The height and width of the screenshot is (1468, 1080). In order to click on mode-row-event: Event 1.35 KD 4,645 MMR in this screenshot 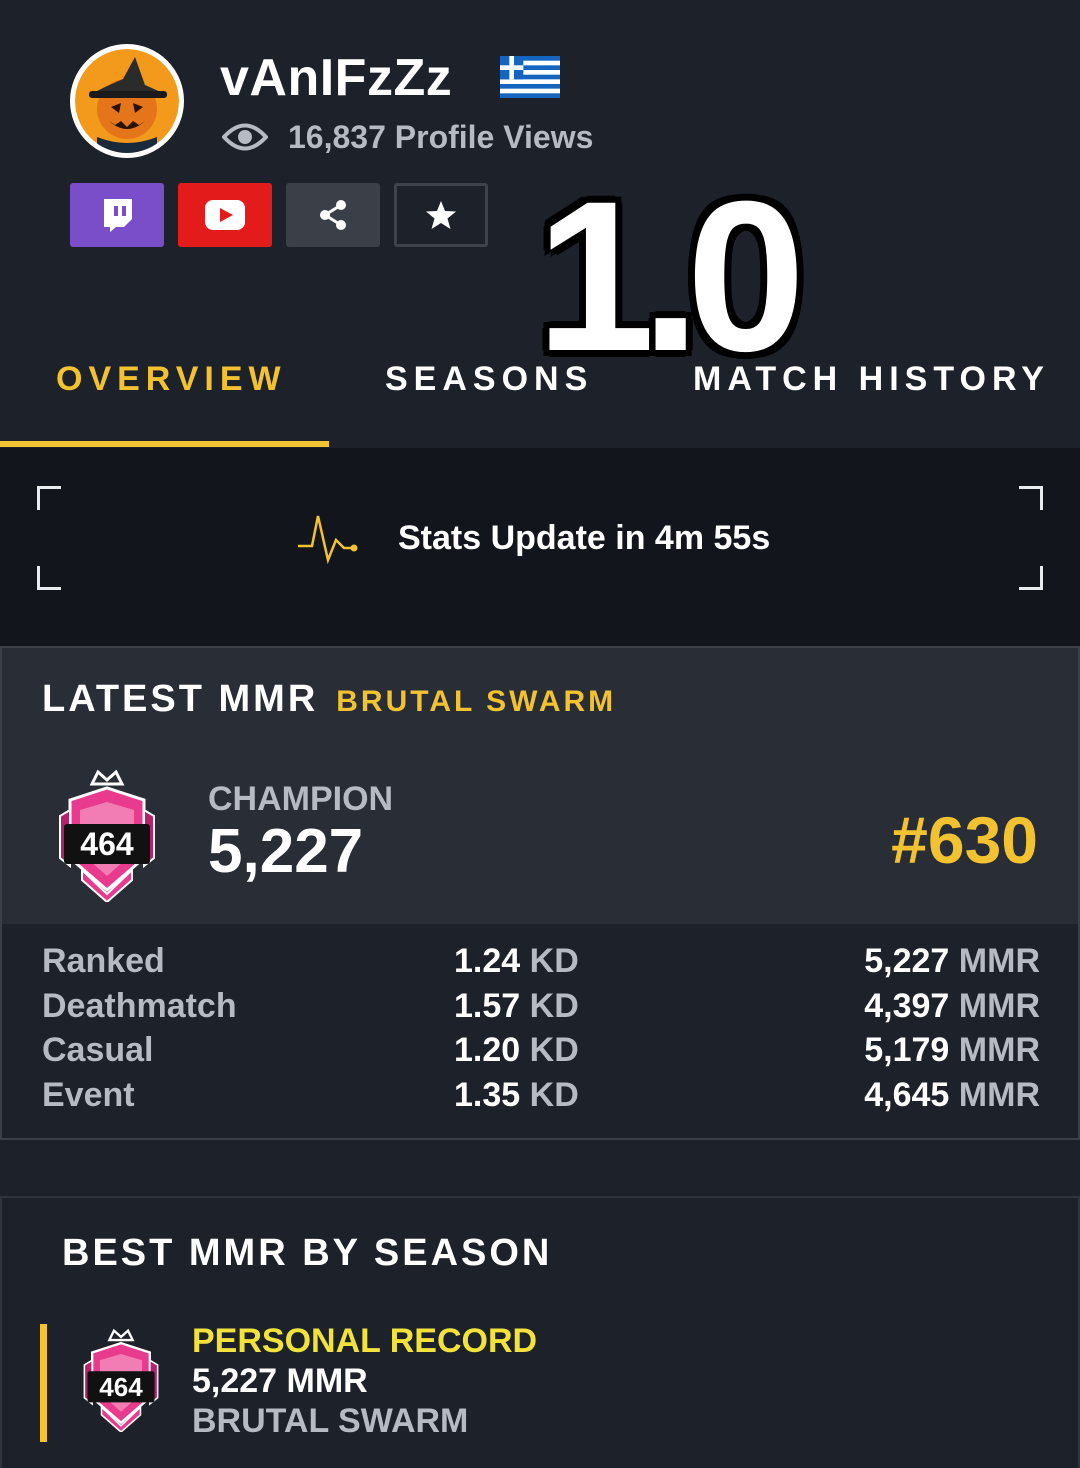, I will do `click(540, 1098)`.